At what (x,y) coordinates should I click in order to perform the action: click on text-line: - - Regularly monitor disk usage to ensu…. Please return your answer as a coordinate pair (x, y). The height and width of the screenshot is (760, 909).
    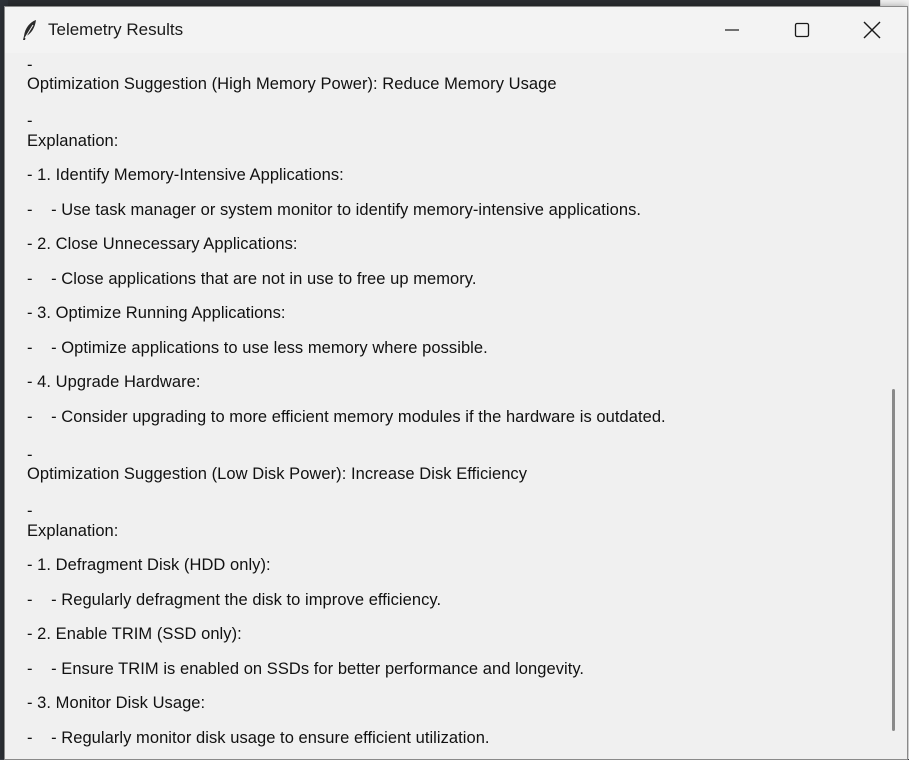
    Looking at the image, I should click on (258, 738).